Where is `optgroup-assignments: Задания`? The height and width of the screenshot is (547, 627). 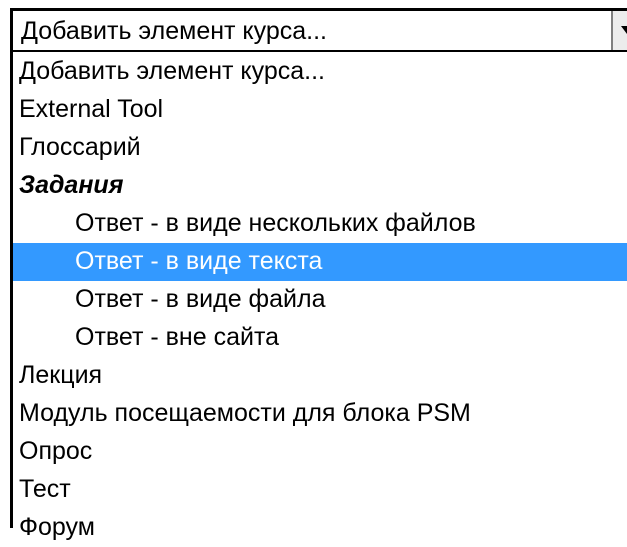
optgroup-assignments: Задания is located at coordinates (71, 185).